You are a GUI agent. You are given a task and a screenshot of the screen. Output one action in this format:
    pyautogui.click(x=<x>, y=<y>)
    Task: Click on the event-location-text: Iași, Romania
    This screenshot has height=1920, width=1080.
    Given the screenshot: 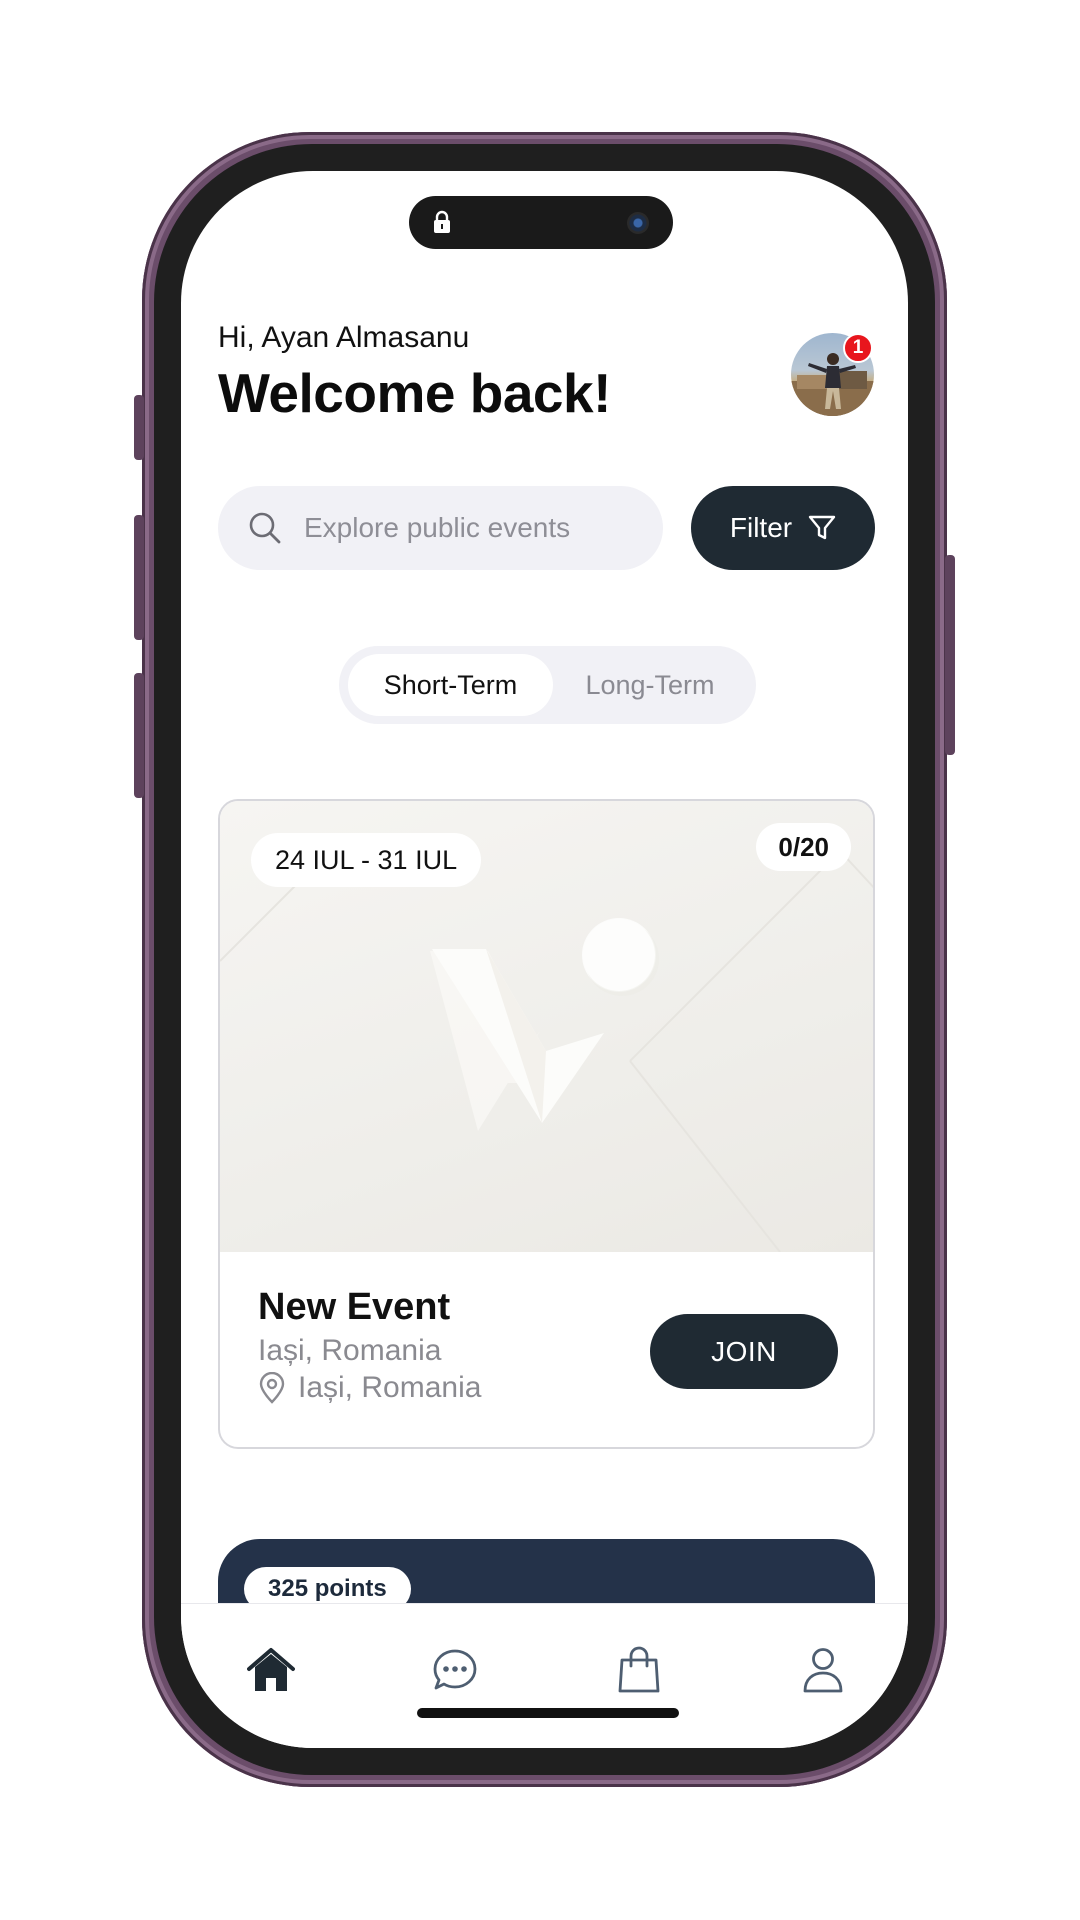 What is the action you would take?
    pyautogui.click(x=390, y=1387)
    